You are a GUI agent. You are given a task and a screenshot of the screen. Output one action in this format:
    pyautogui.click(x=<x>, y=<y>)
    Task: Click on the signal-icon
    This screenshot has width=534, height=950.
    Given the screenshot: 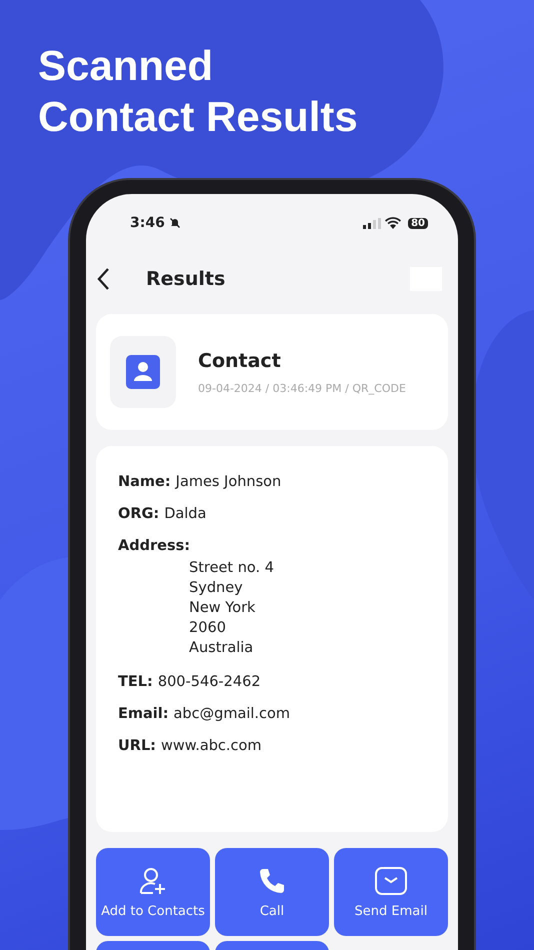 What is the action you would take?
    pyautogui.click(x=372, y=223)
    